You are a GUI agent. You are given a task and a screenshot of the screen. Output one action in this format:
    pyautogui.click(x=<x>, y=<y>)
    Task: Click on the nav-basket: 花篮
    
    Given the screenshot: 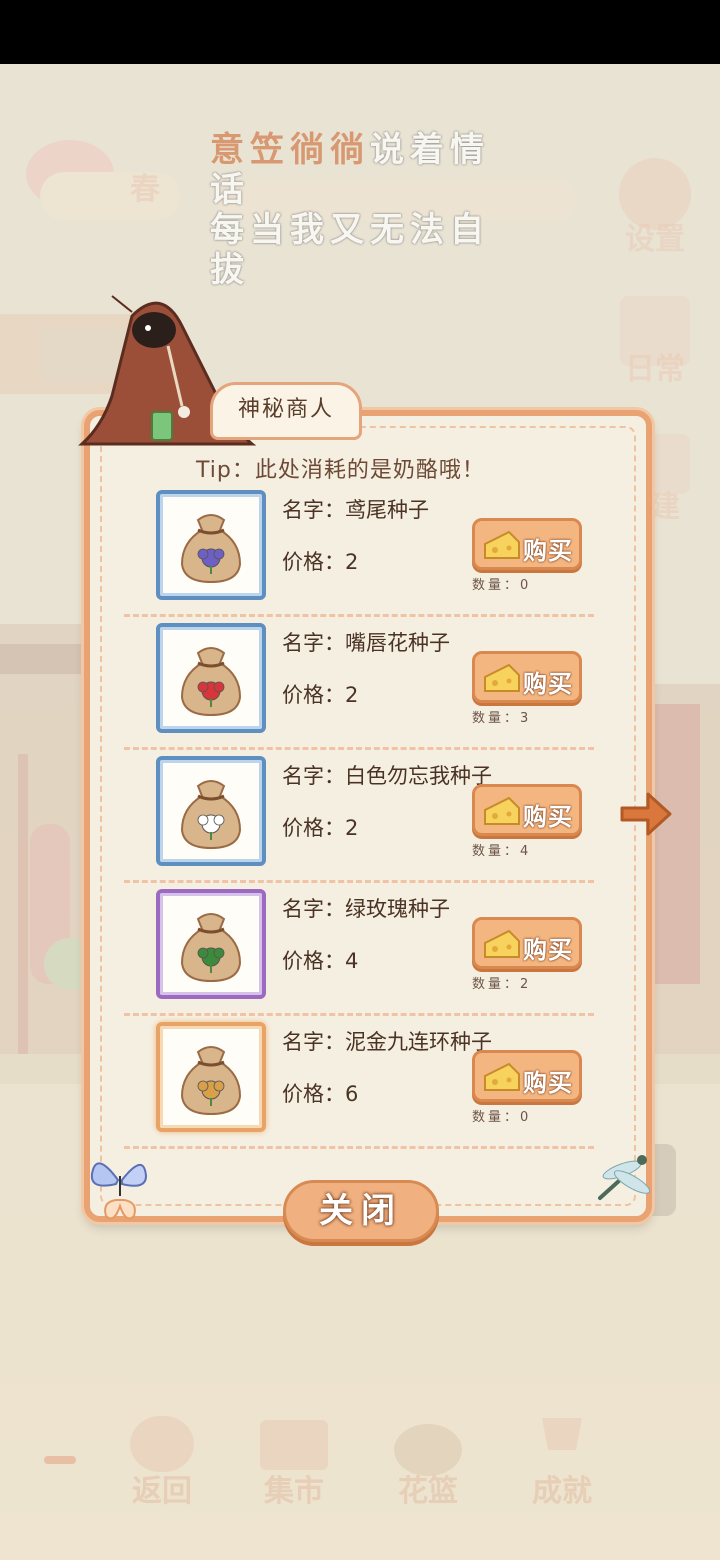 What is the action you would take?
    pyautogui.click(x=428, y=1460)
    